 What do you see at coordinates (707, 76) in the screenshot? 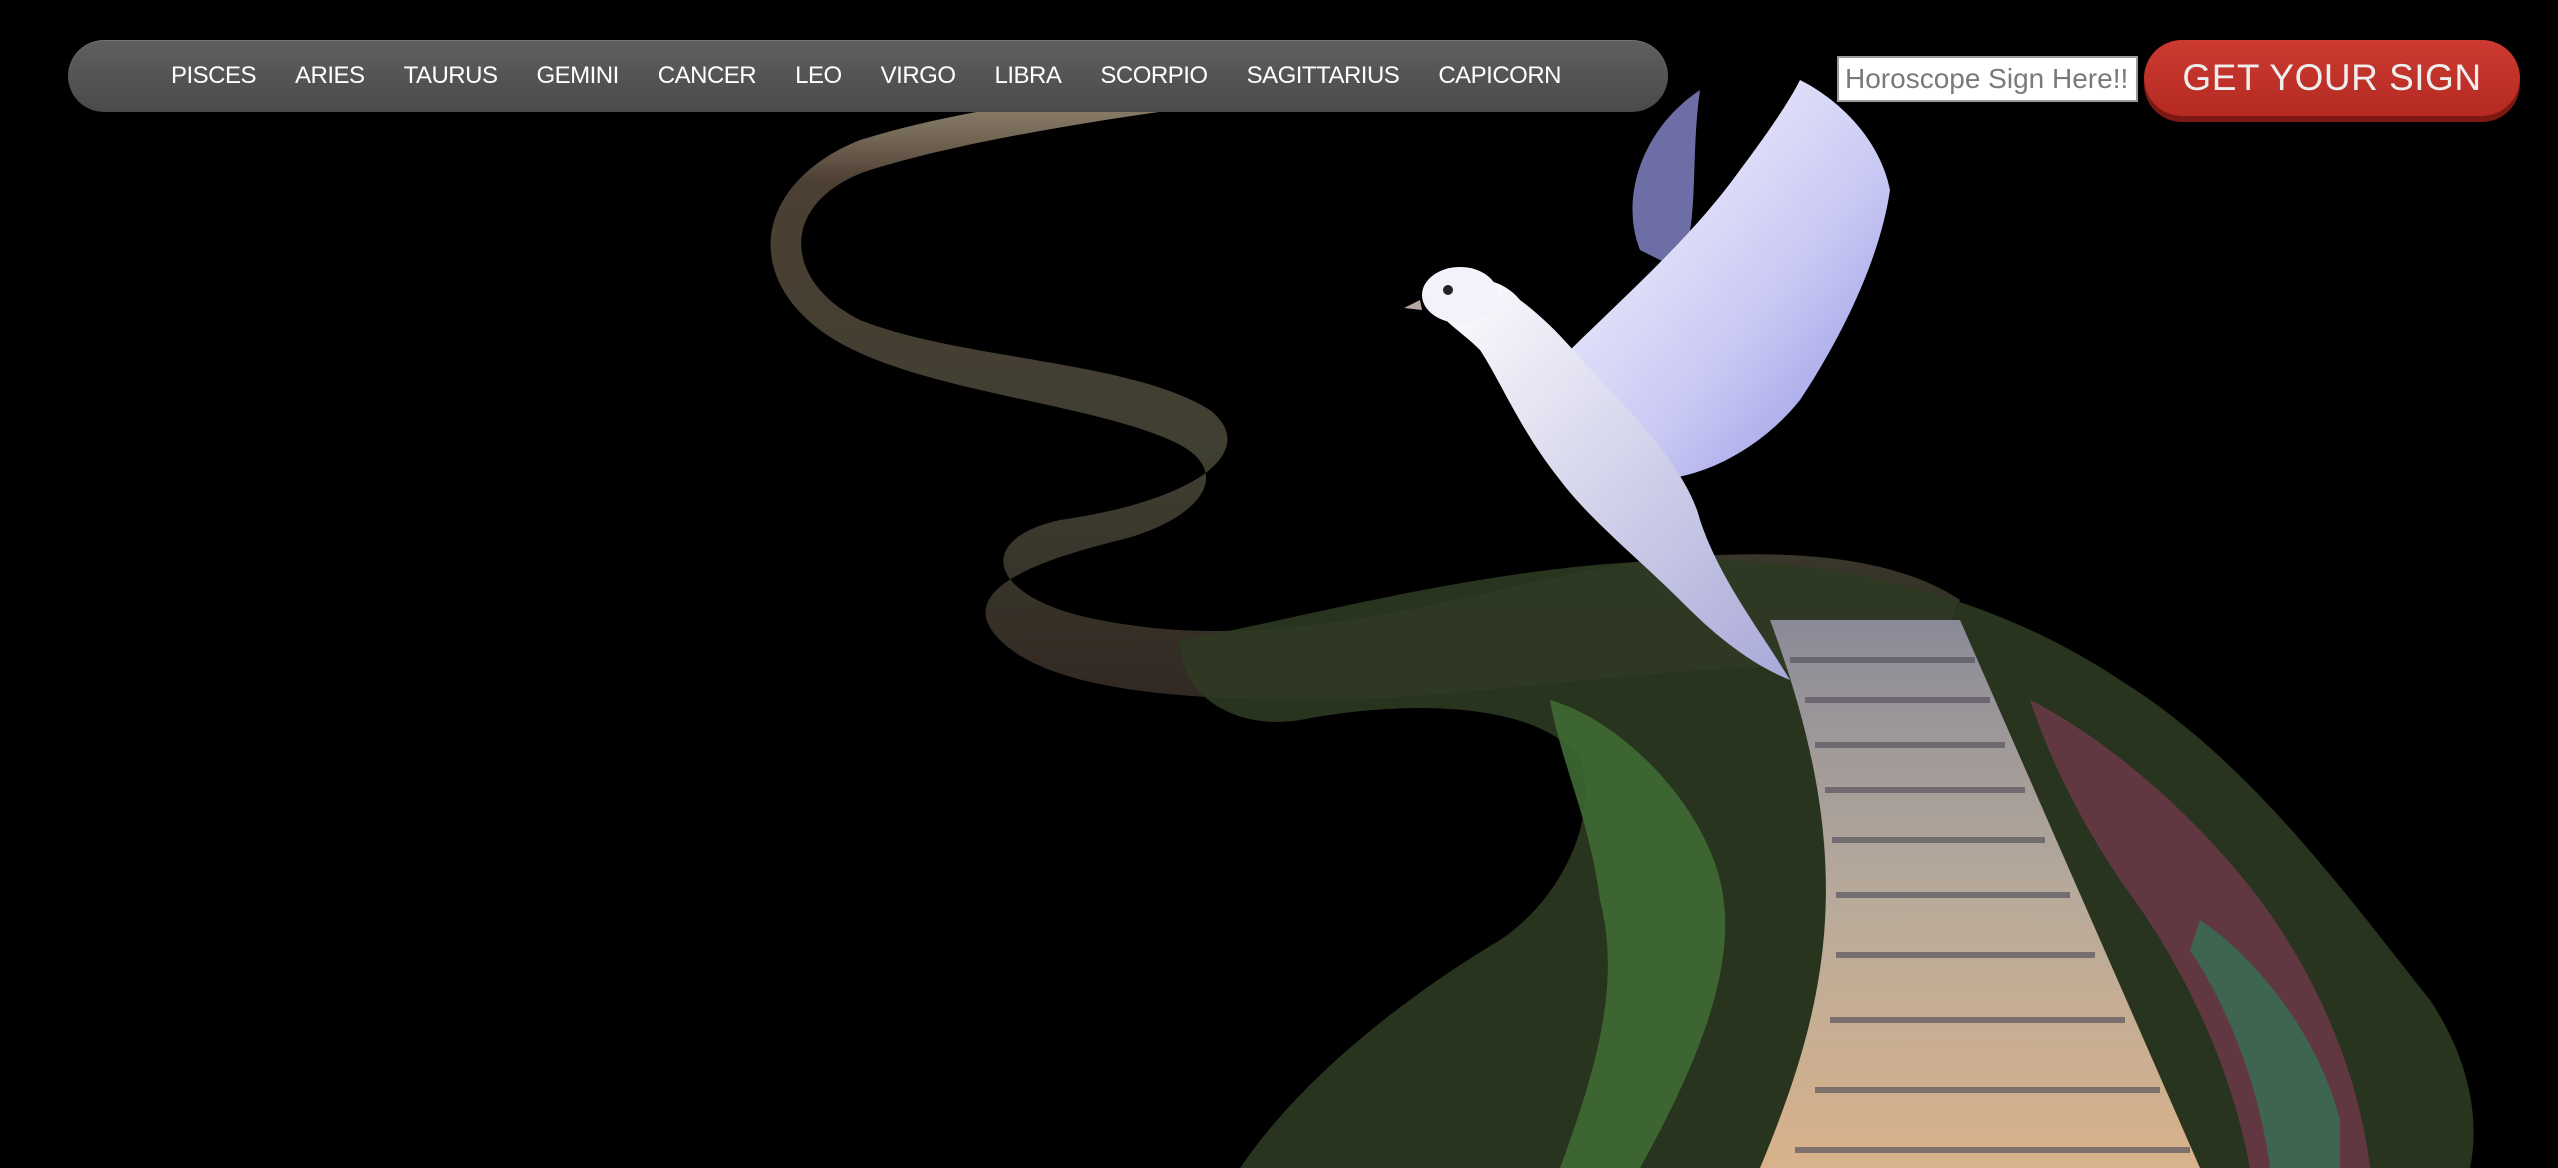
I see `nav-link-cancer: CANCER` at bounding box center [707, 76].